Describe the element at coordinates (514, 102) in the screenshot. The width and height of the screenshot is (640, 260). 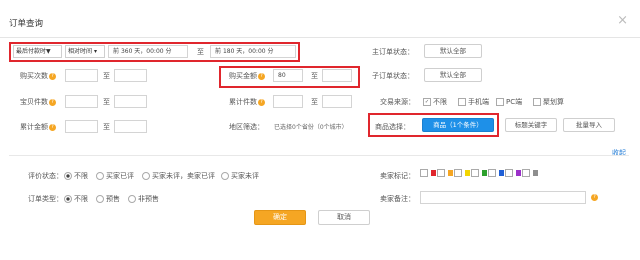
I see `source-option-label: PC端` at that location.